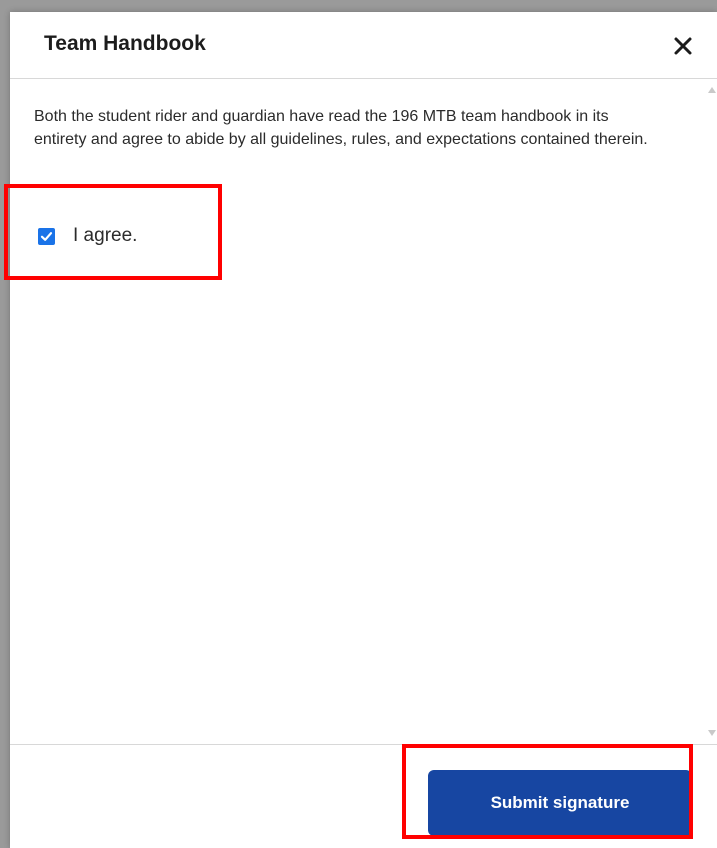 Image resolution: width=717 pixels, height=848 pixels. I want to click on close-button, so click(683, 46).